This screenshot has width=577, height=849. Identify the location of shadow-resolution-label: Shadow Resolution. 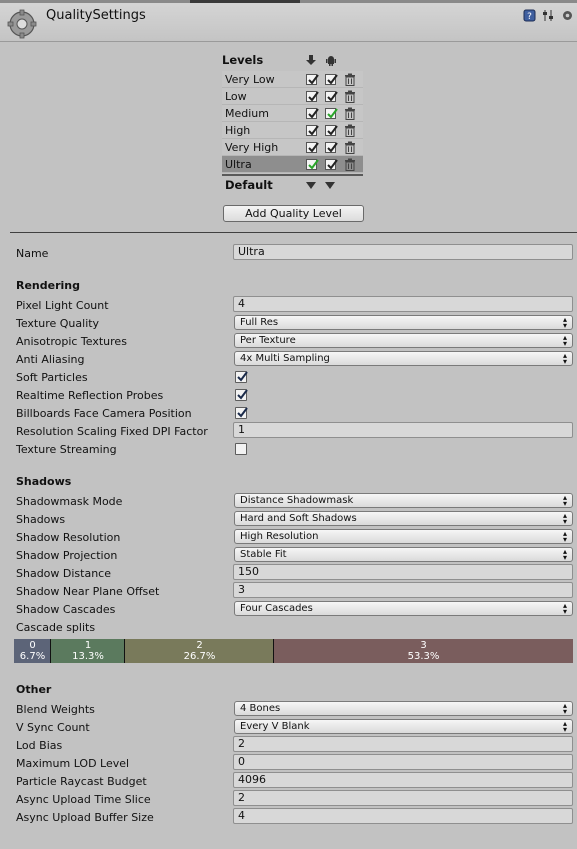
(68, 537).